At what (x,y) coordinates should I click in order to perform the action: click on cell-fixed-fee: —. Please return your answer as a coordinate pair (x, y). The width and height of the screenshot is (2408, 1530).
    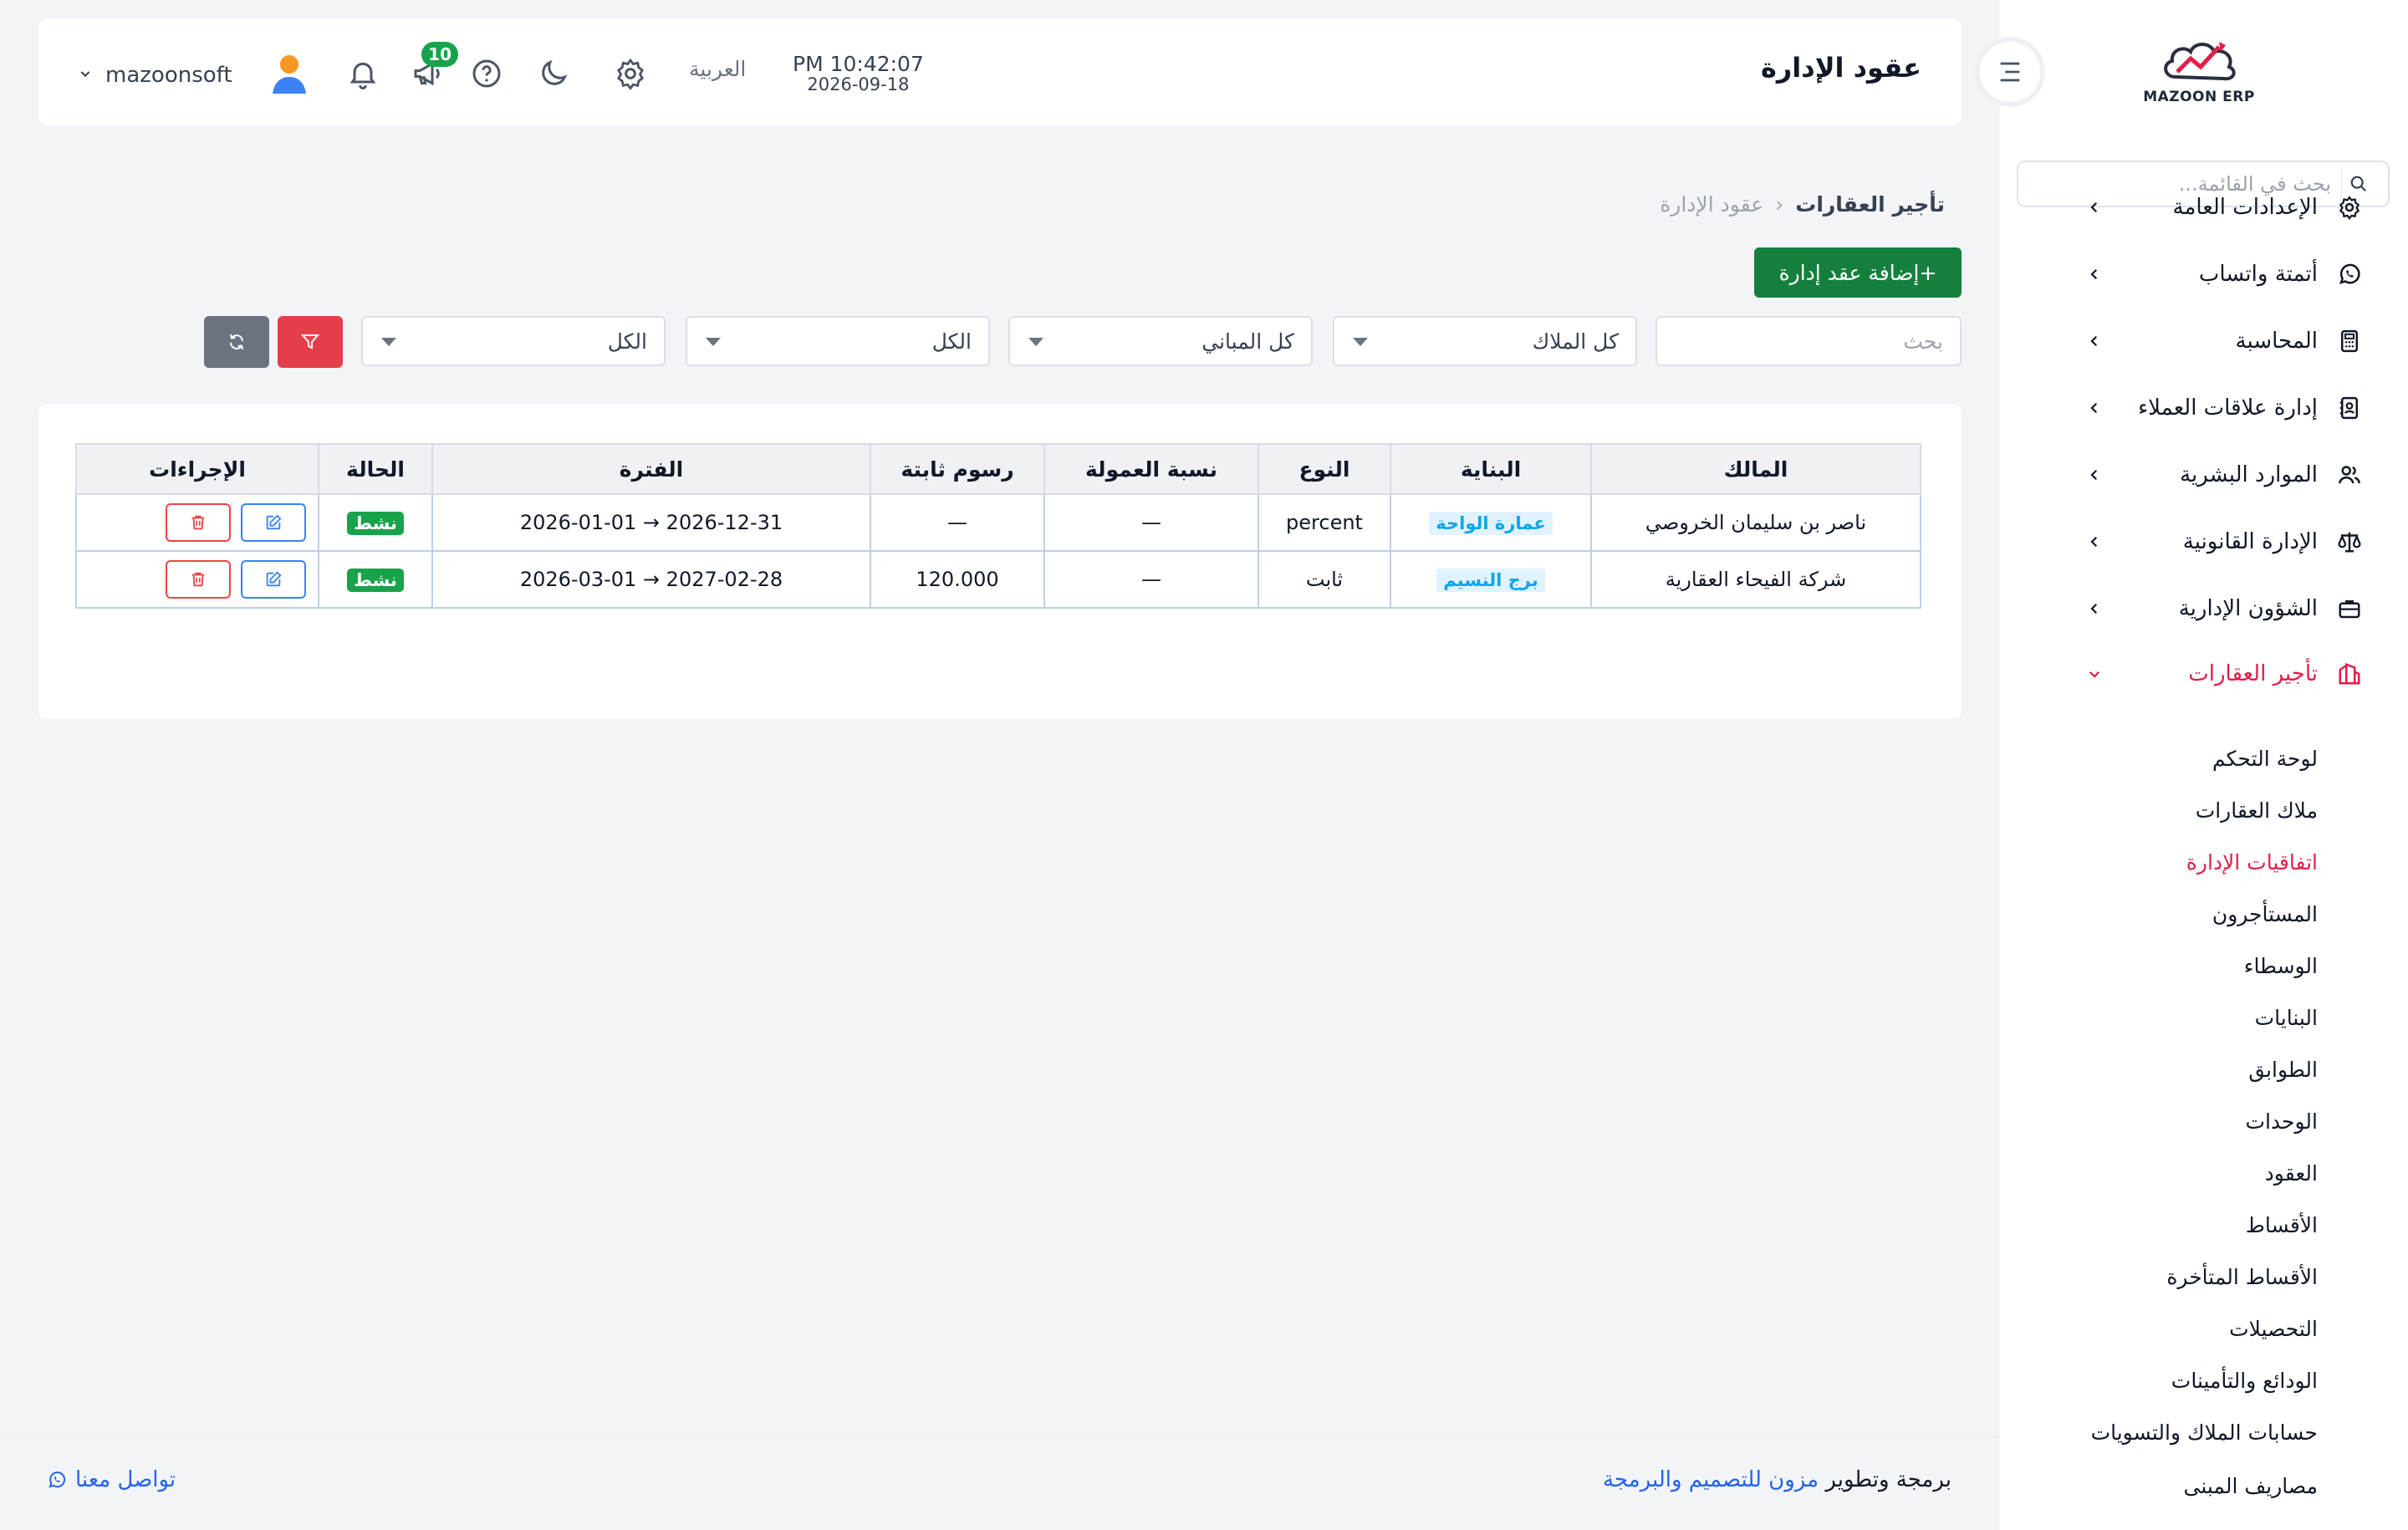
    Looking at the image, I should click on (957, 522).